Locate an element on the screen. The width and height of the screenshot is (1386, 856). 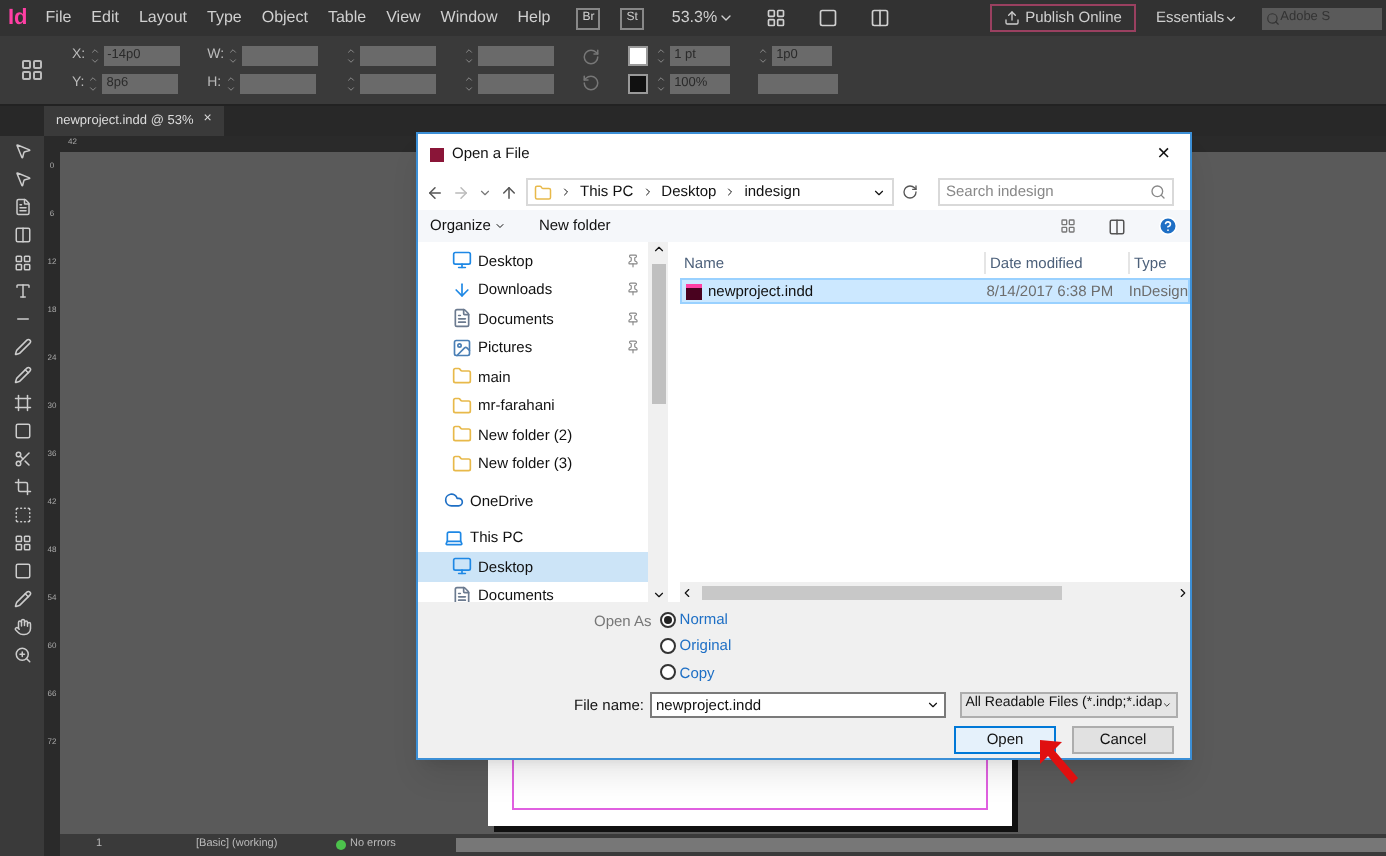
shear-field is located at coordinates (516, 84).